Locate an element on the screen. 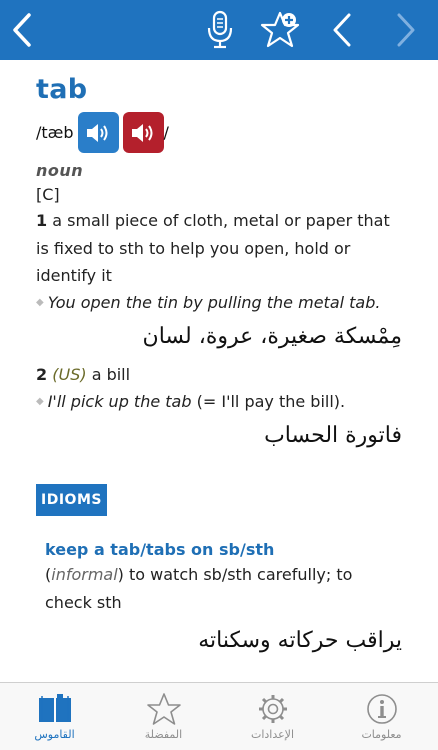 The height and width of the screenshot is (750, 438). us-audio-button is located at coordinates (143, 132).